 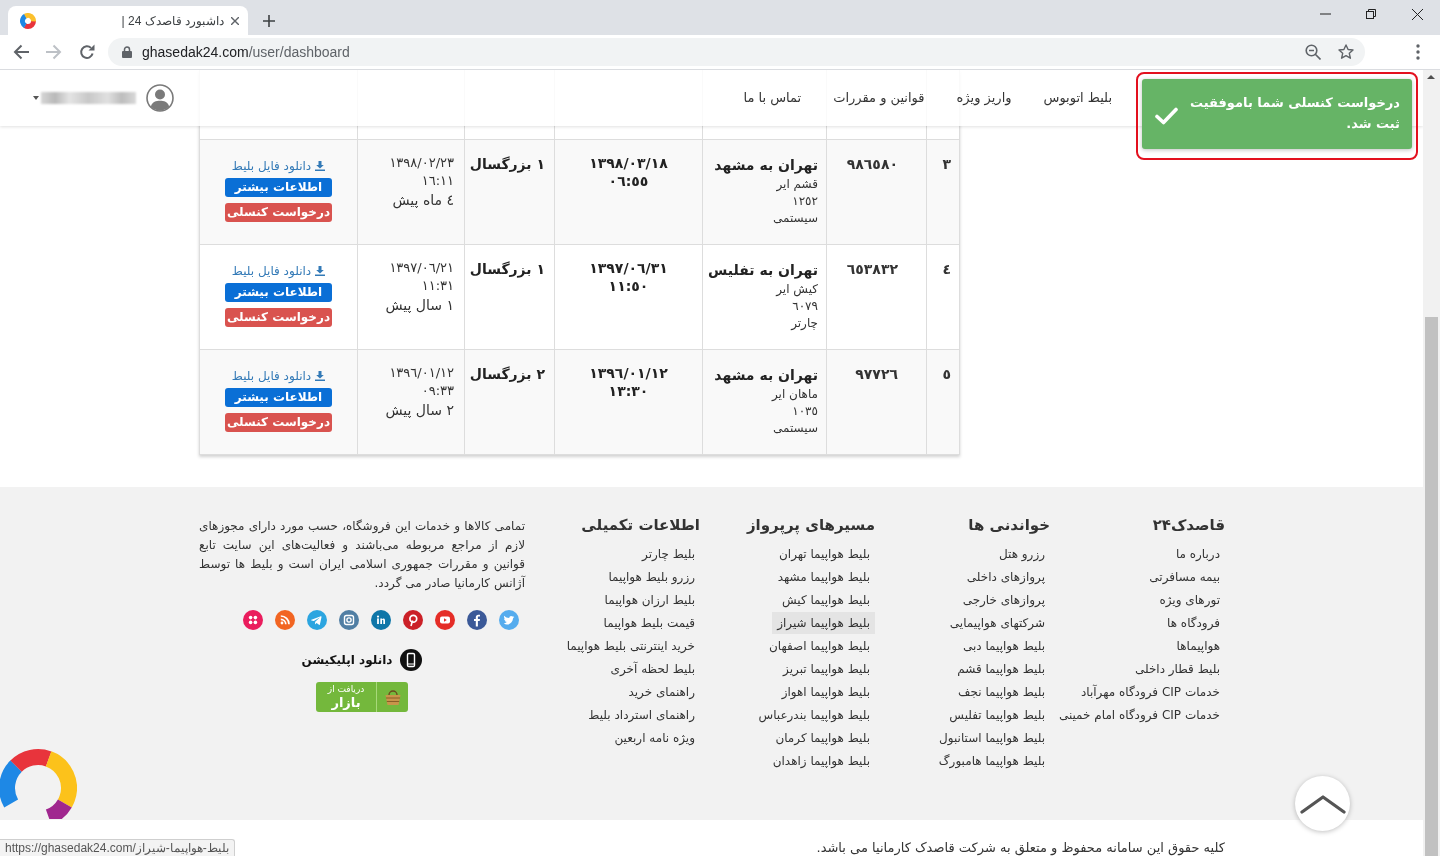 What do you see at coordinates (1166, 116) in the screenshot?
I see `check-icon` at bounding box center [1166, 116].